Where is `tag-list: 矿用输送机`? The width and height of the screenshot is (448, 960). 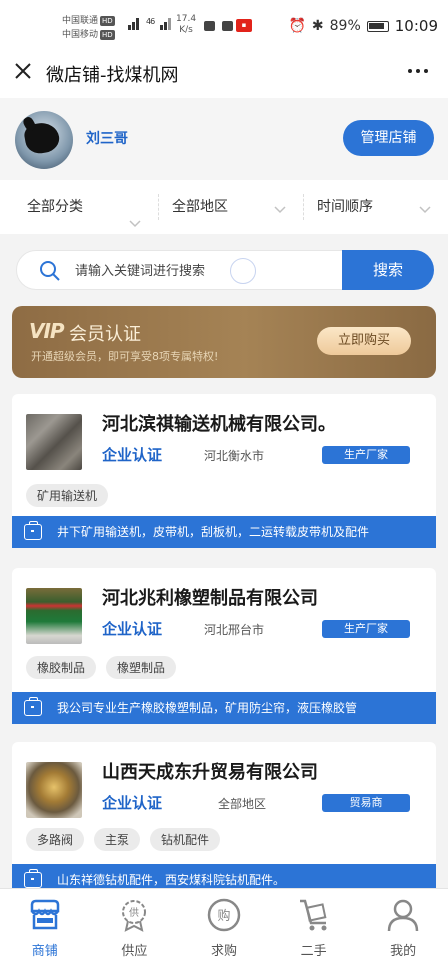 tag-list: 矿用输送机 is located at coordinates (67, 495).